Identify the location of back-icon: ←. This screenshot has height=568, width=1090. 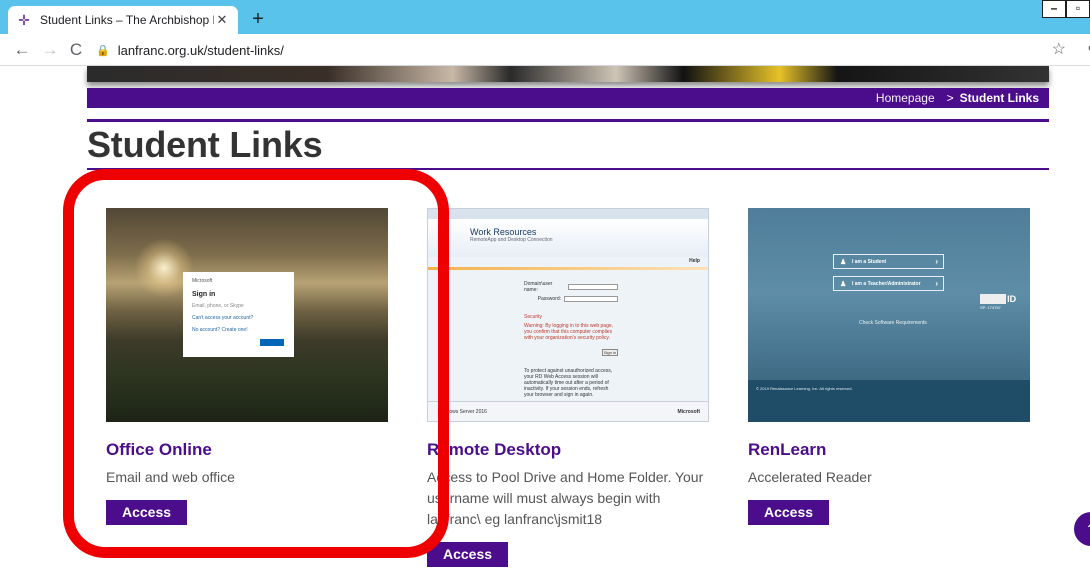
(22, 50).